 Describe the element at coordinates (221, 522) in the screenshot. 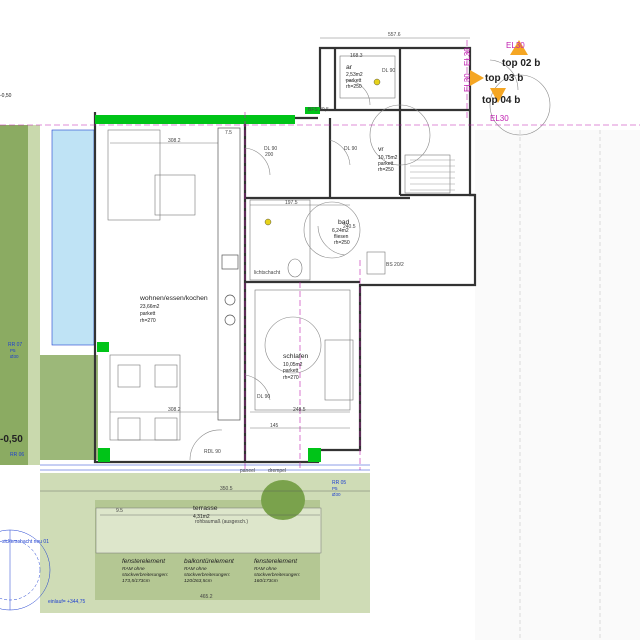

I see `rohbaumass-label: rohbaumaß (ausgesch.)` at that location.